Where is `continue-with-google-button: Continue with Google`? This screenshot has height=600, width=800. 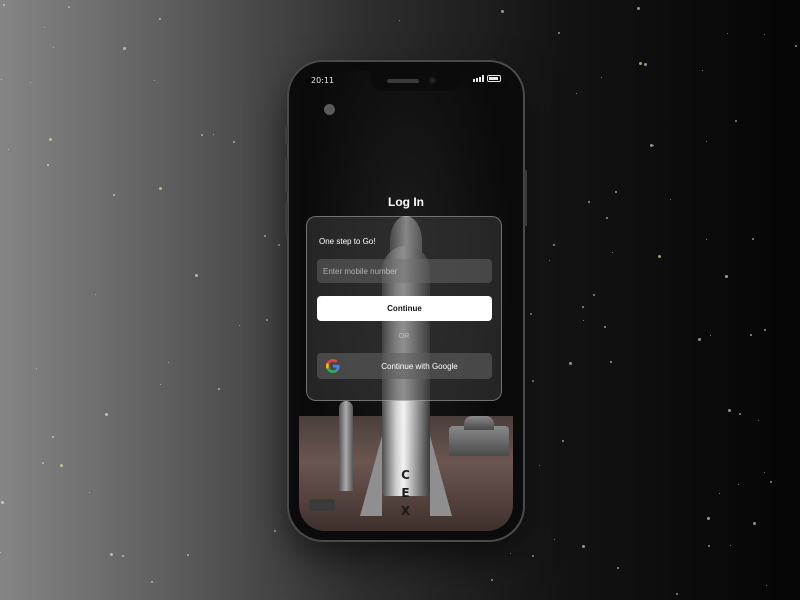 continue-with-google-button: Continue with Google is located at coordinates (404, 366).